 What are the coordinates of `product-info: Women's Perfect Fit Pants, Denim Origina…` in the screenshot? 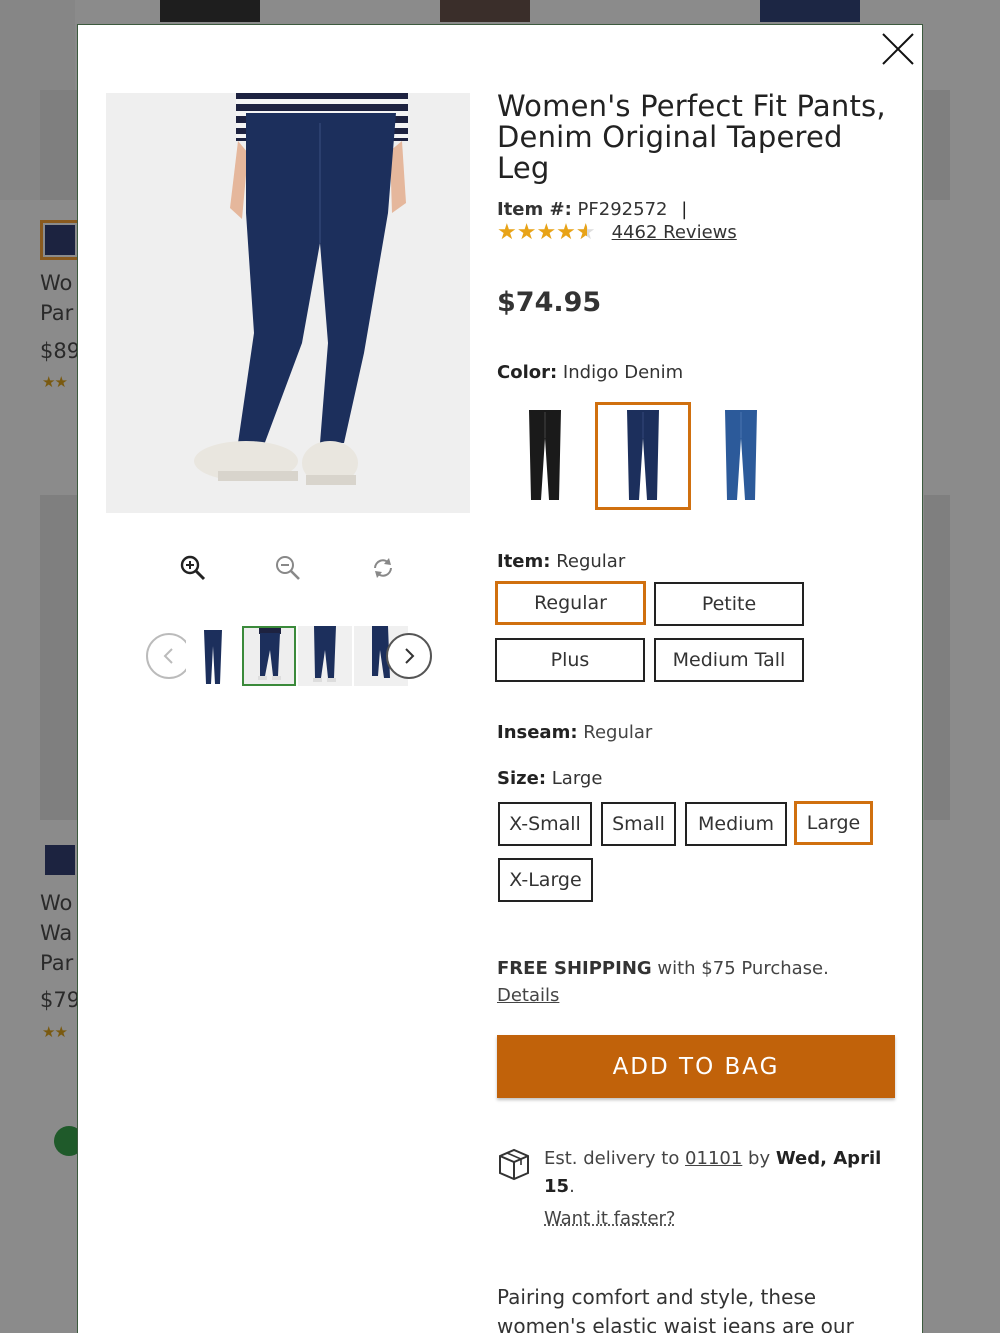 It's located at (697, 204).